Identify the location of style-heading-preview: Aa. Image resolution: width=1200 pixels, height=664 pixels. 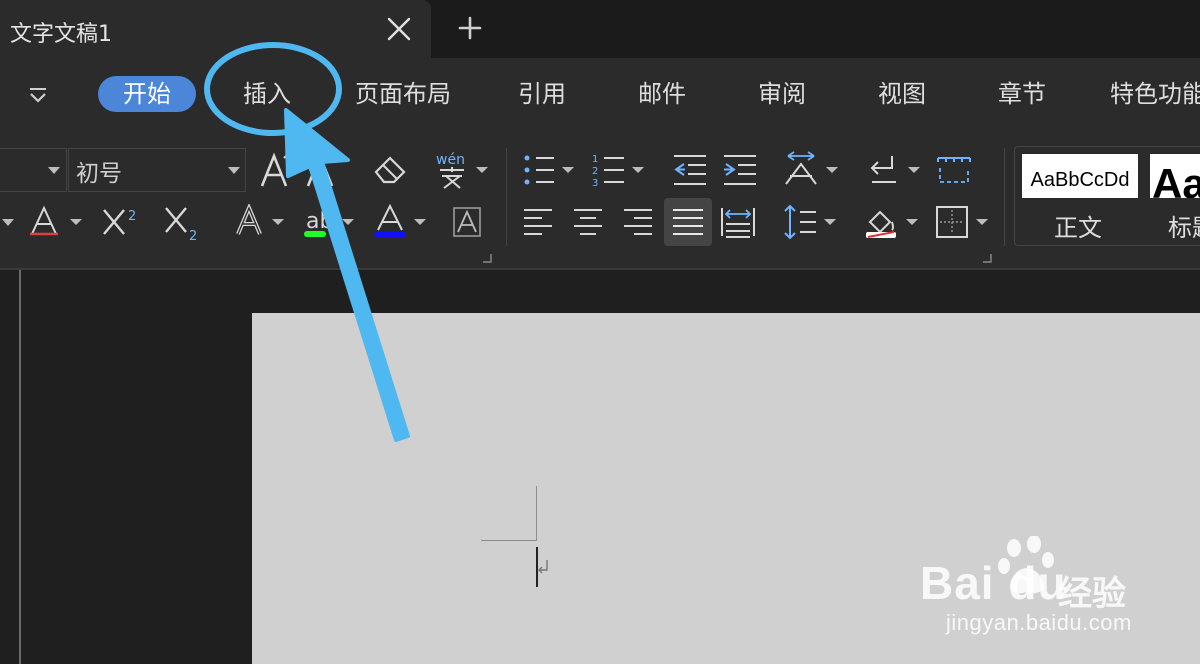
(1175, 176).